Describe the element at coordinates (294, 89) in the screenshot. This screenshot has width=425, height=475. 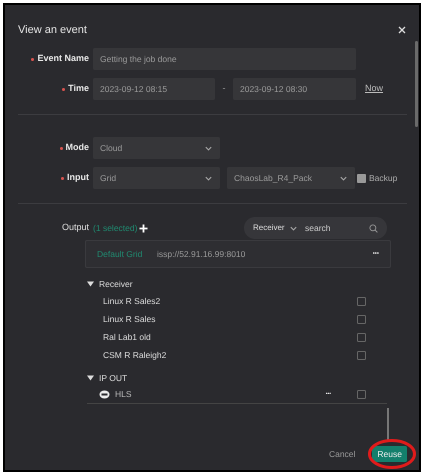
I see `end-time-field: 2023-09-12 08:30` at that location.